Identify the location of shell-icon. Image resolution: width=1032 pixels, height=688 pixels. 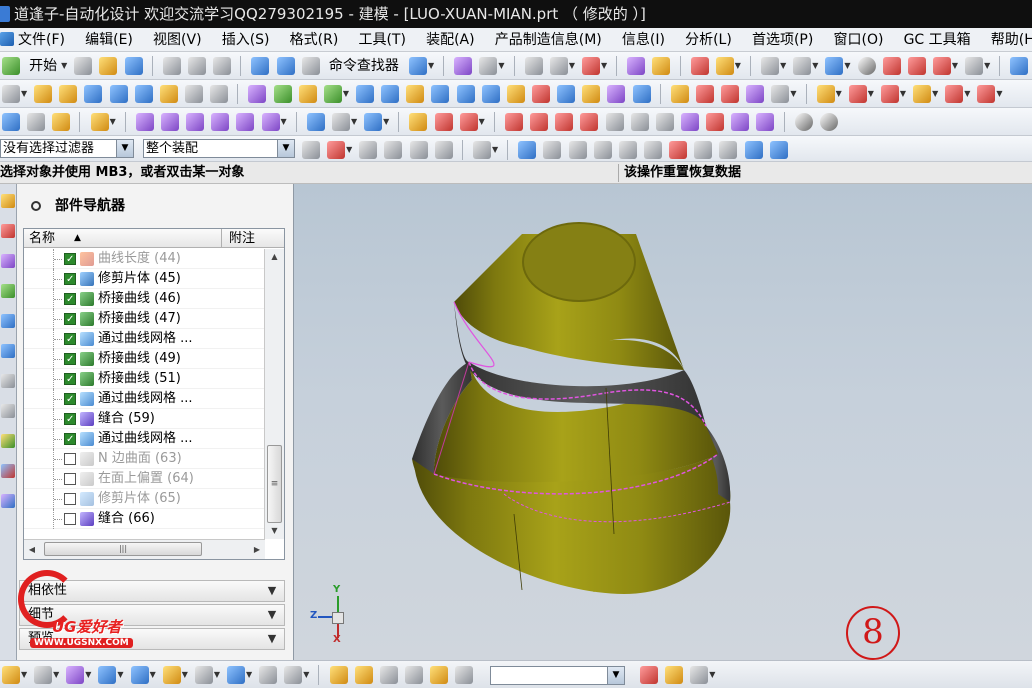
(440, 94).